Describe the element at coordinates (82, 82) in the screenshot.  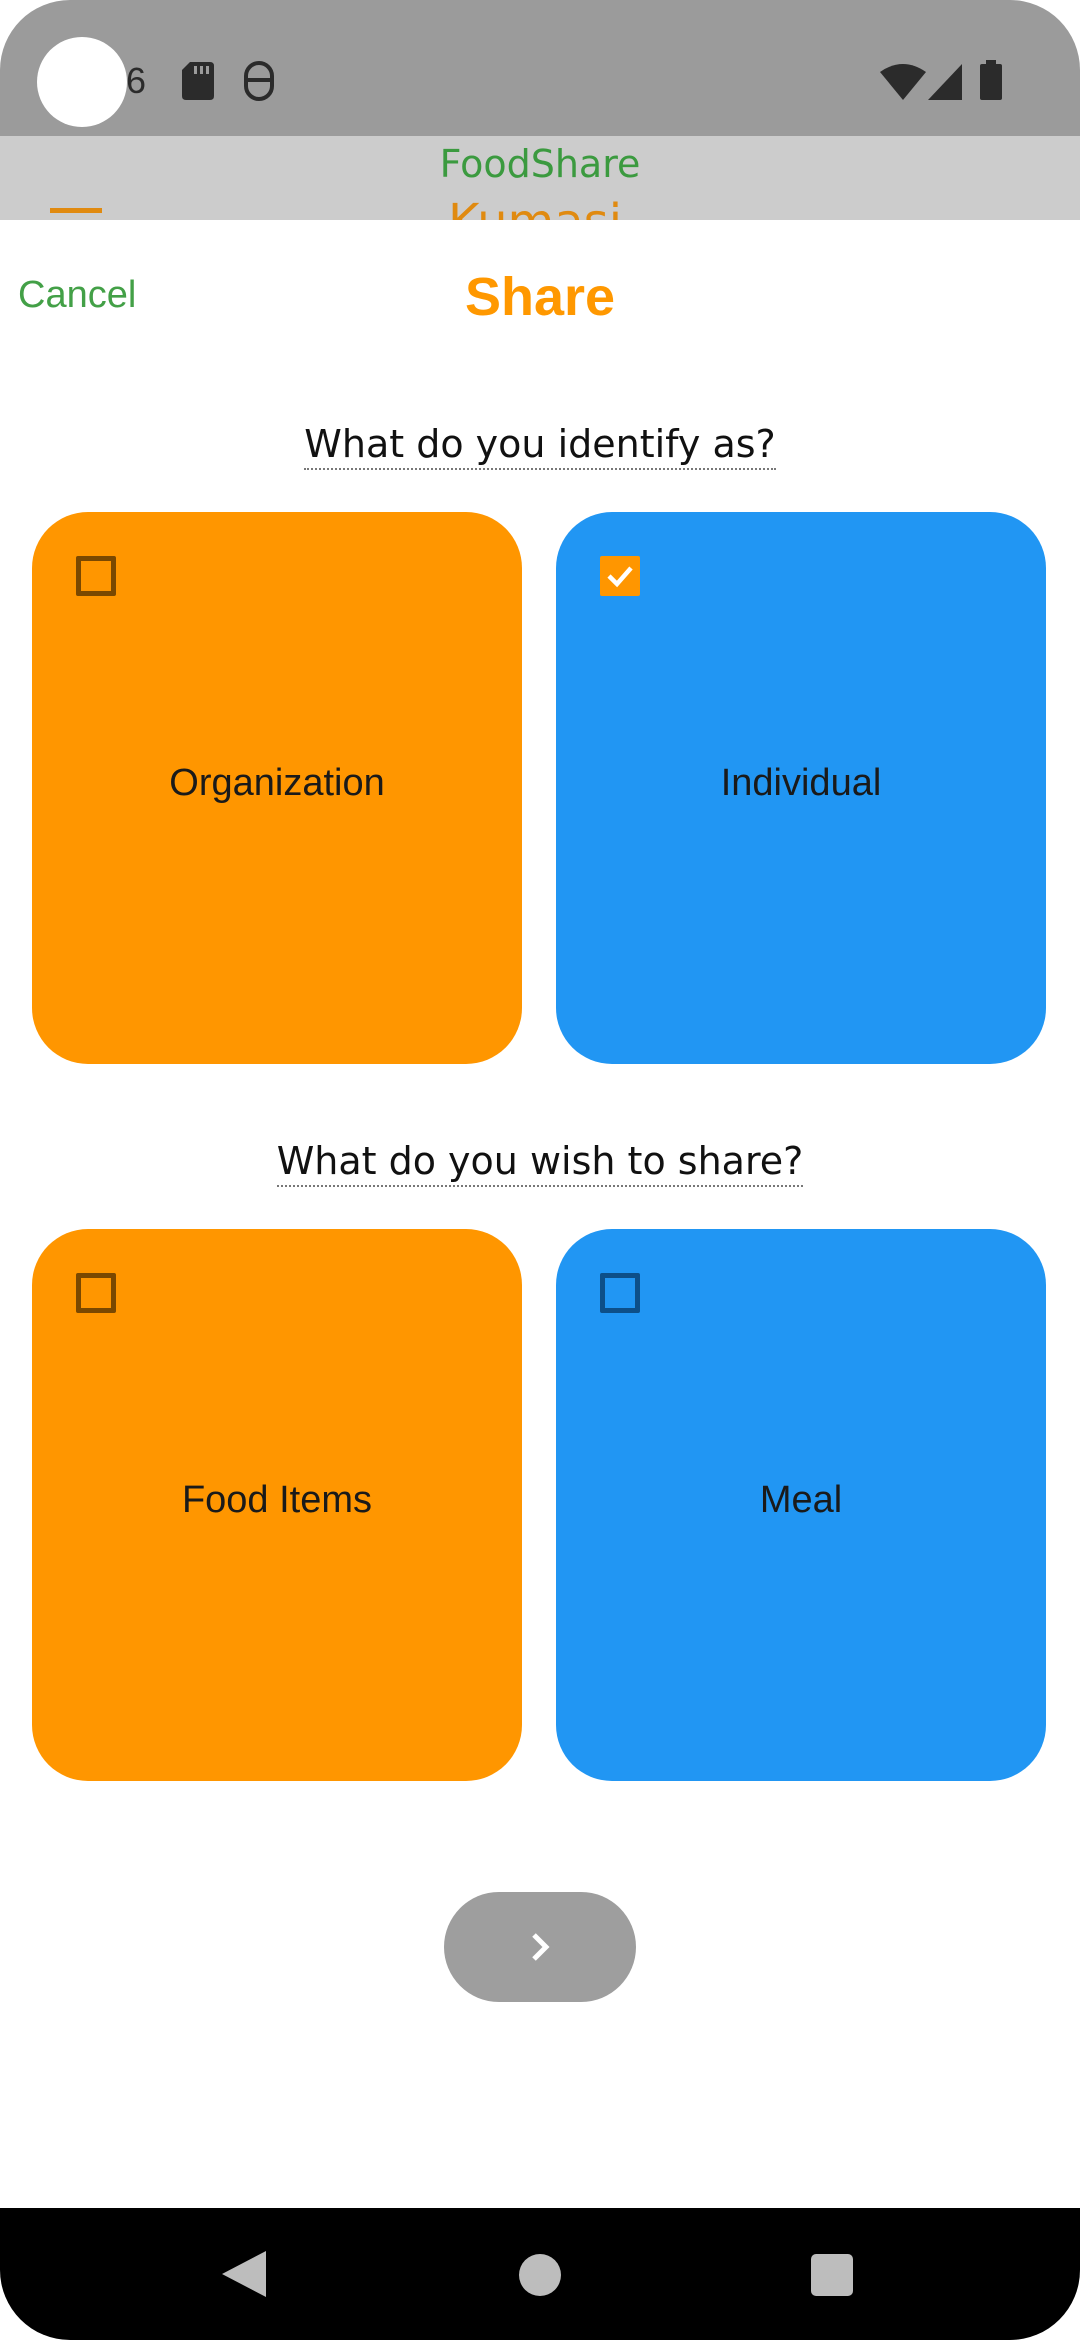
I see `camera-cutout` at that location.